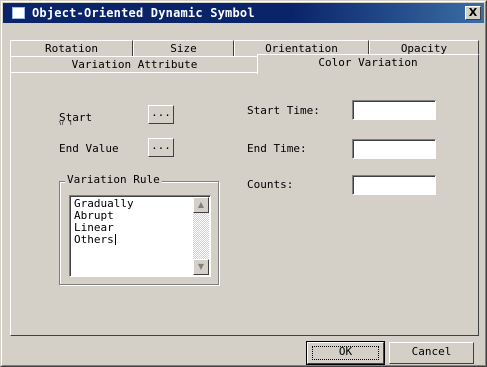 The image size is (487, 367). What do you see at coordinates (201, 205) in the screenshot?
I see `scroll-up-icon: ▲` at bounding box center [201, 205].